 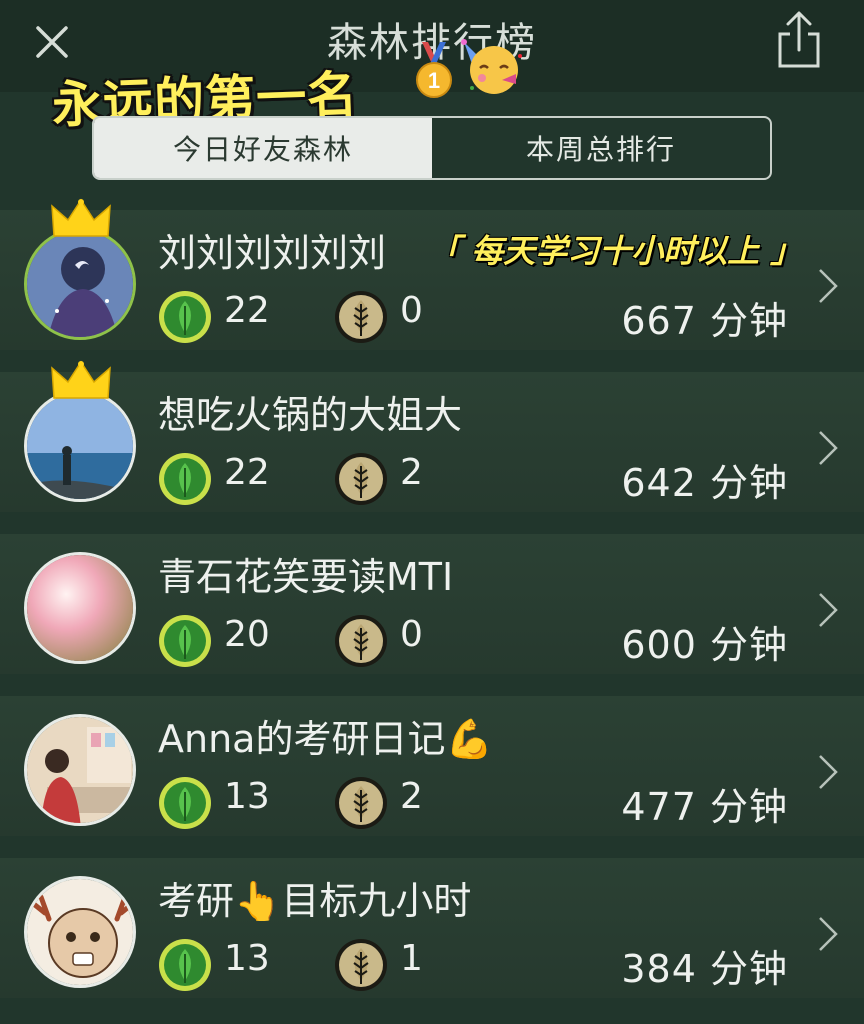 I want to click on focus-minutes: 477 分钟, so click(x=704, y=807).